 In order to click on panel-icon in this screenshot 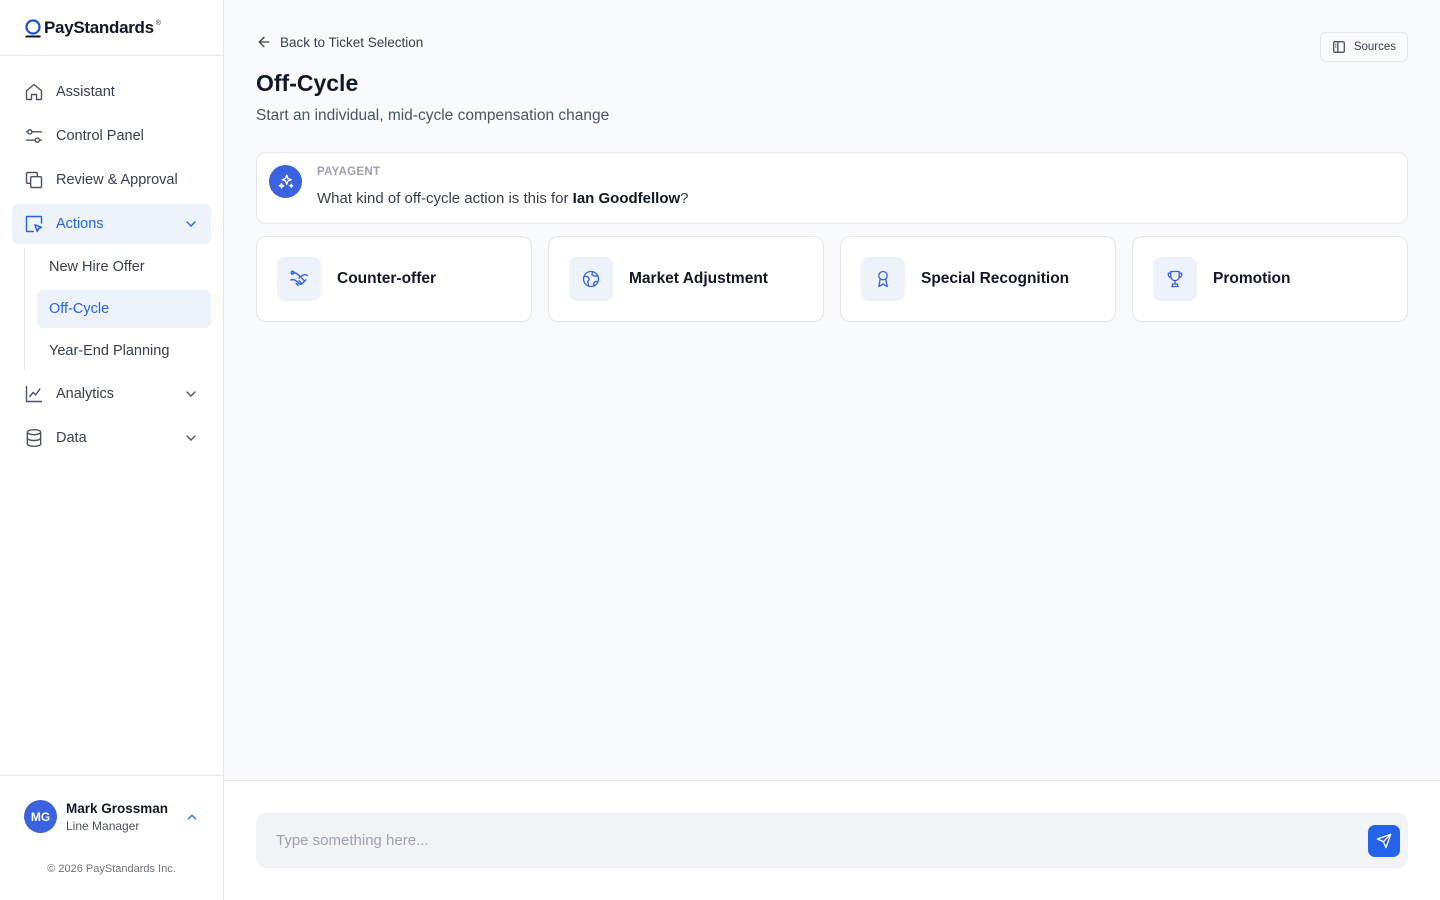, I will do `click(1338, 47)`.